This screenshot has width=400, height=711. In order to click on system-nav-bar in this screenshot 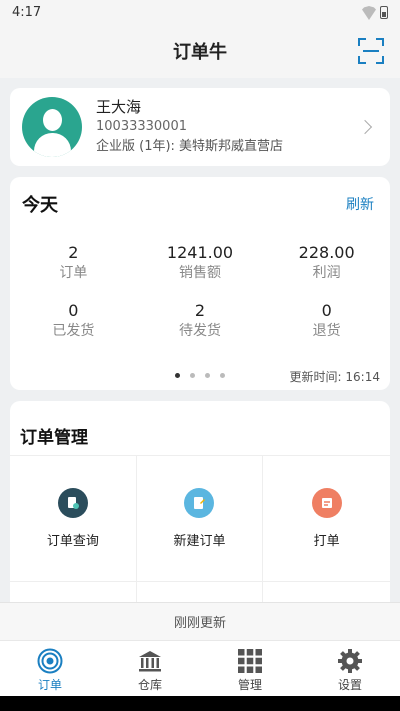, I will do `click(200, 703)`.